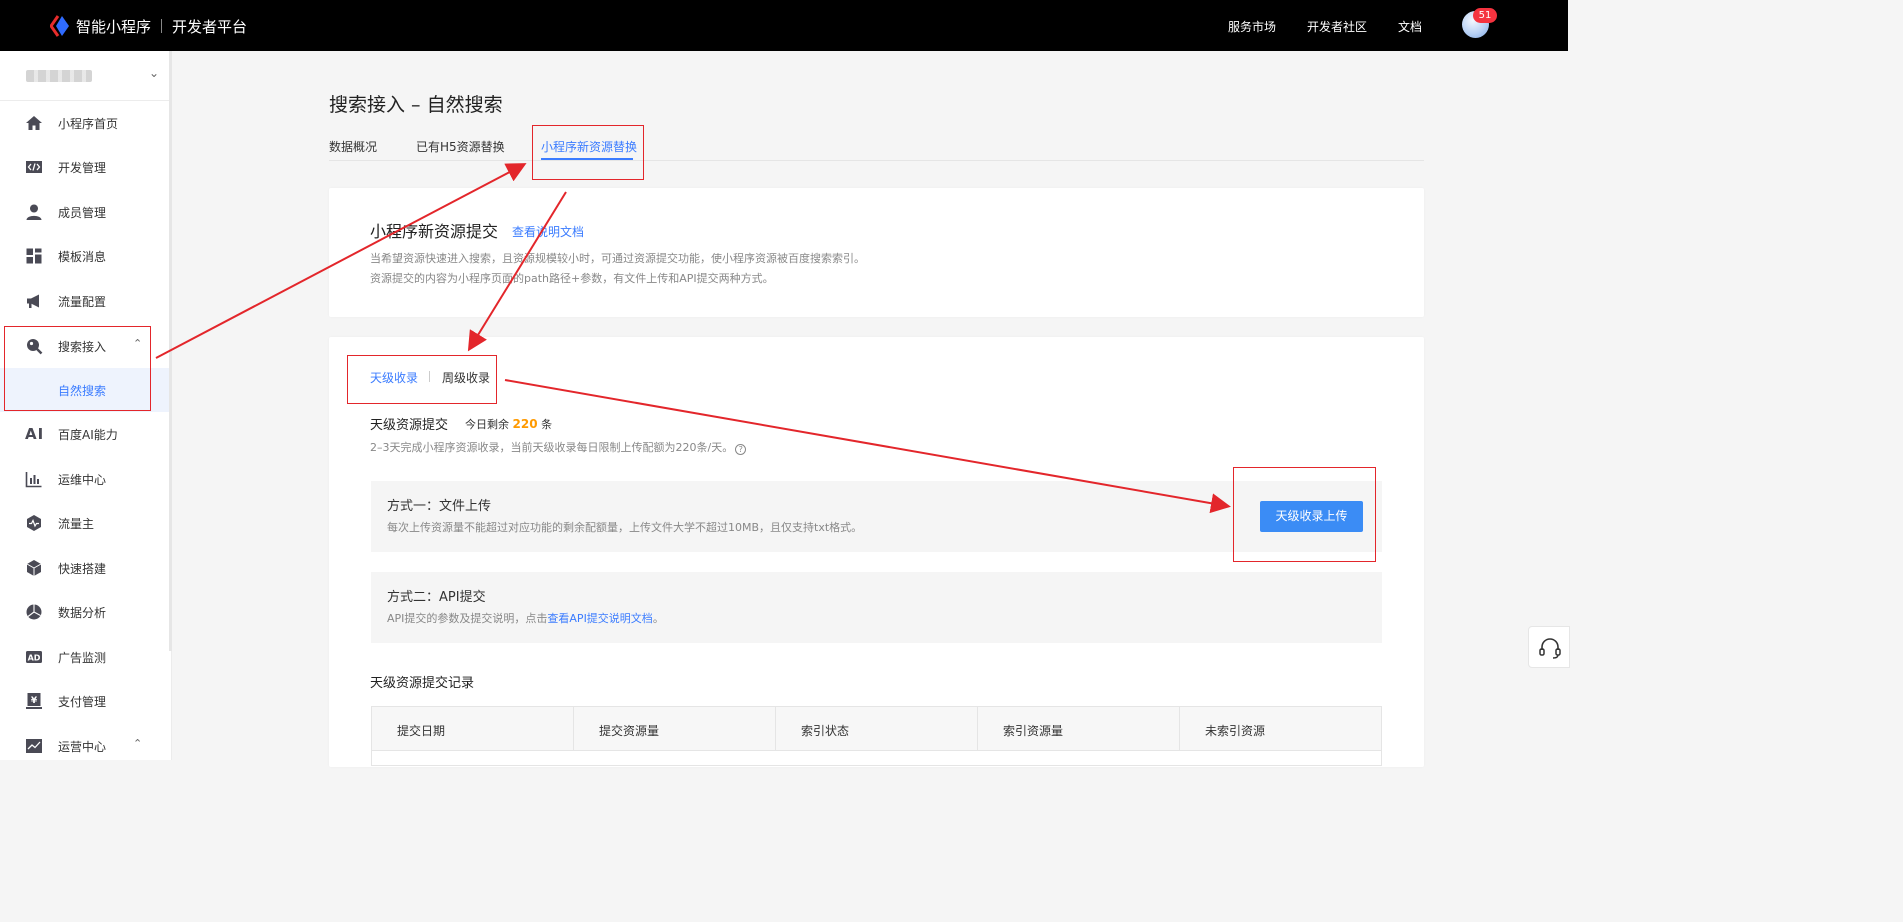  What do you see at coordinates (34, 746) in the screenshot?
I see `line-chart-icon` at bounding box center [34, 746].